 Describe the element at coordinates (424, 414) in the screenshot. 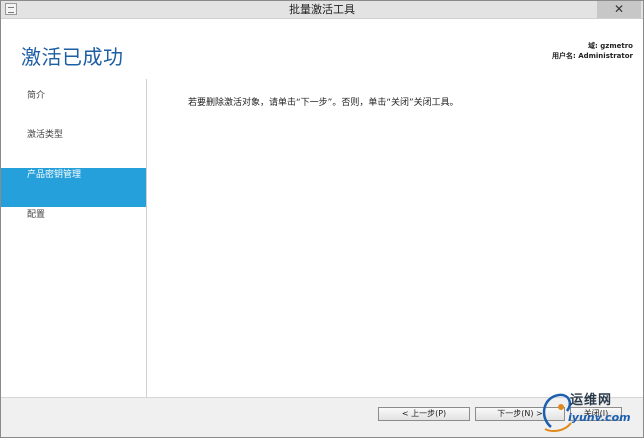

I see `previous-button: < 上一步(P)` at that location.